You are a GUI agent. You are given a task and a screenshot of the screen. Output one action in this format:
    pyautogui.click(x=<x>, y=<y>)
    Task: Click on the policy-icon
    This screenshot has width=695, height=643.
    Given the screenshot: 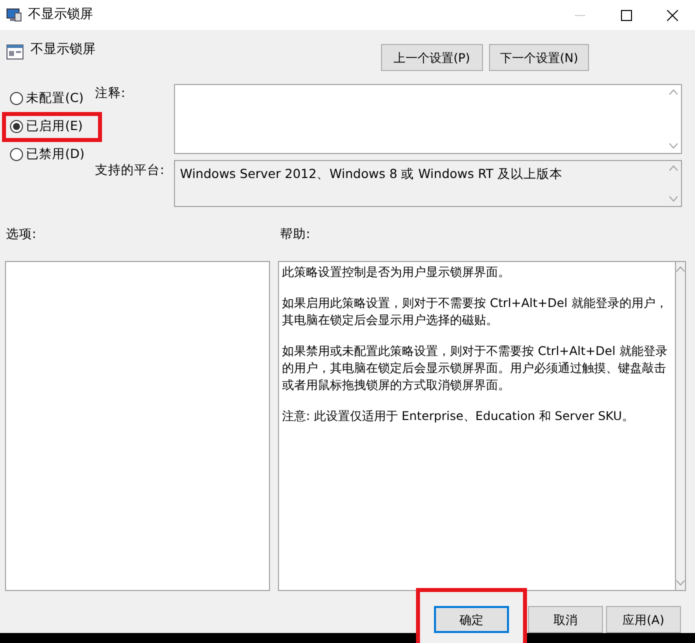 What is the action you would take?
    pyautogui.click(x=15, y=52)
    